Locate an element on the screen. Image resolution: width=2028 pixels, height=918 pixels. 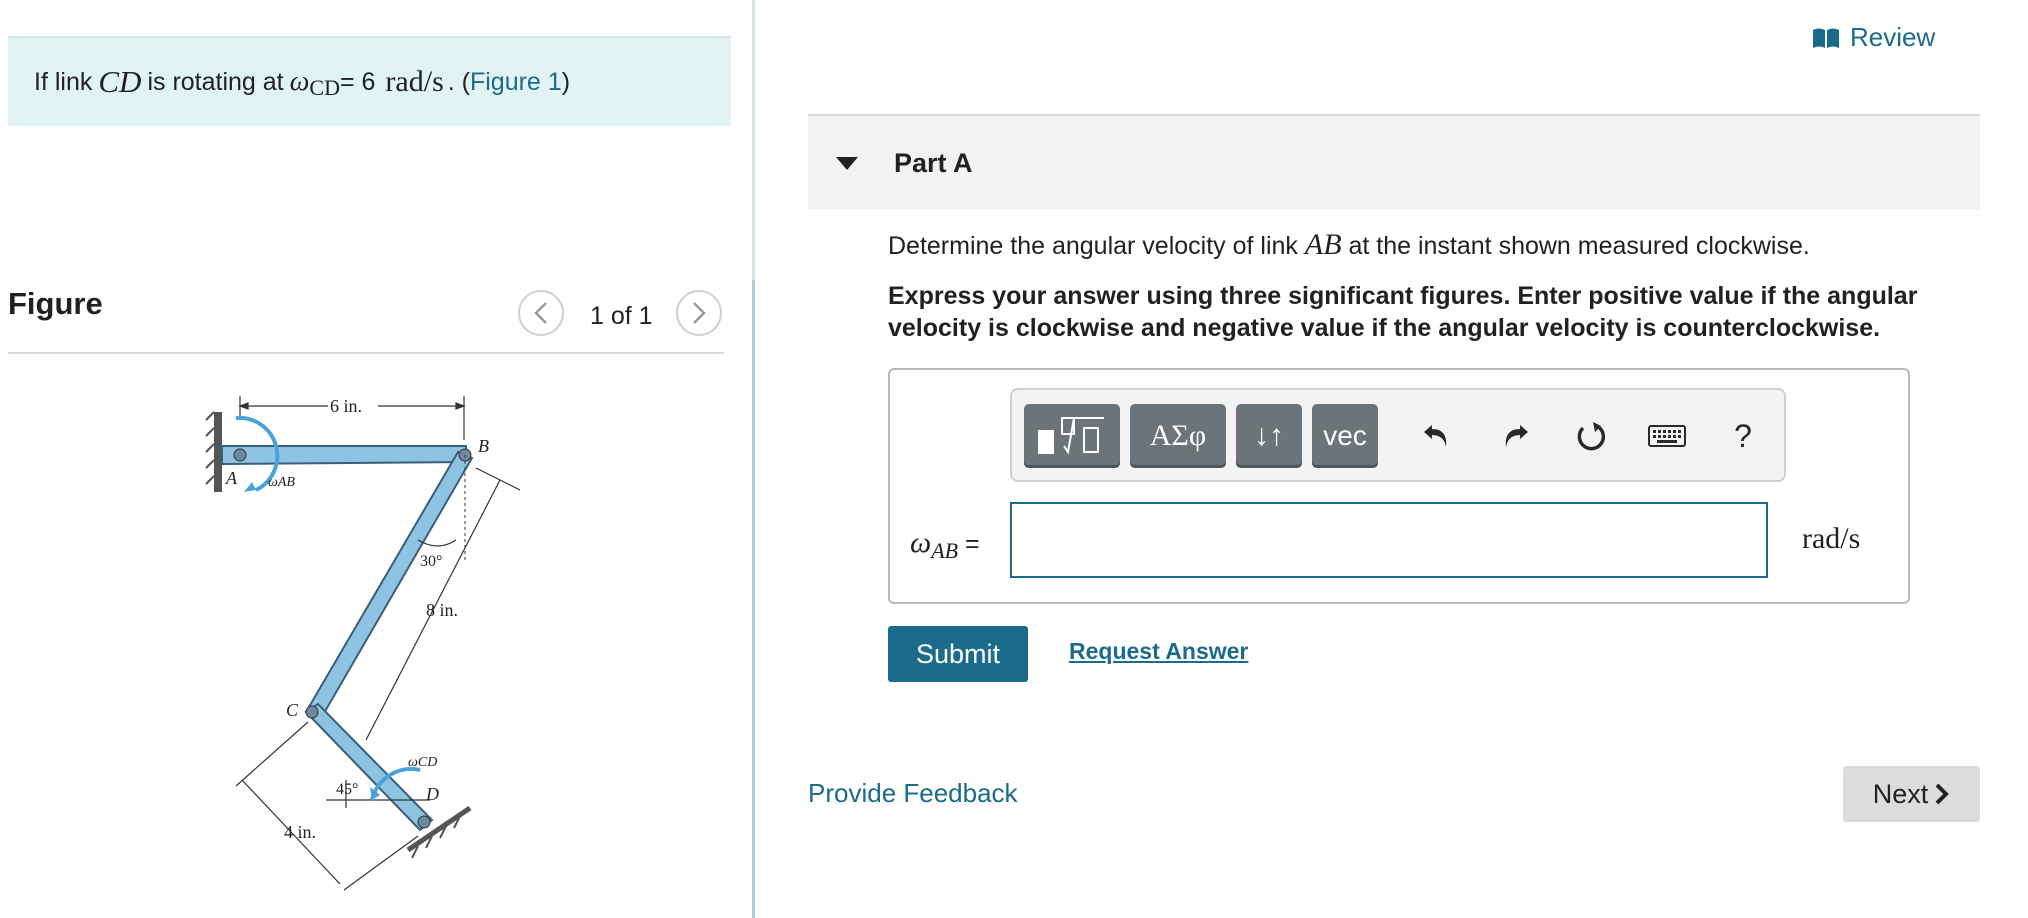
redo-button is located at coordinates (1515, 436).